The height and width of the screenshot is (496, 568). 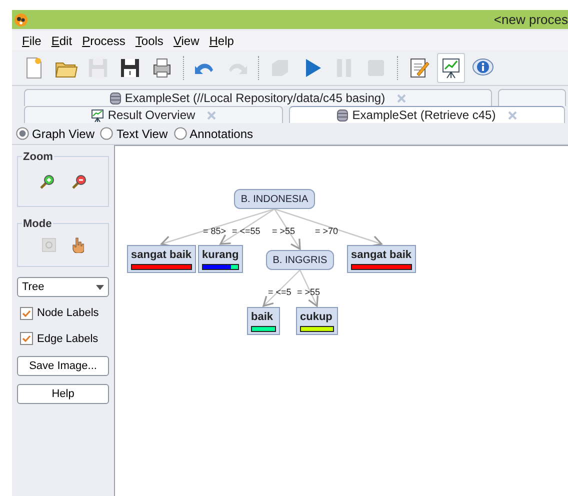 I want to click on edge-label: = <=55, so click(x=246, y=231).